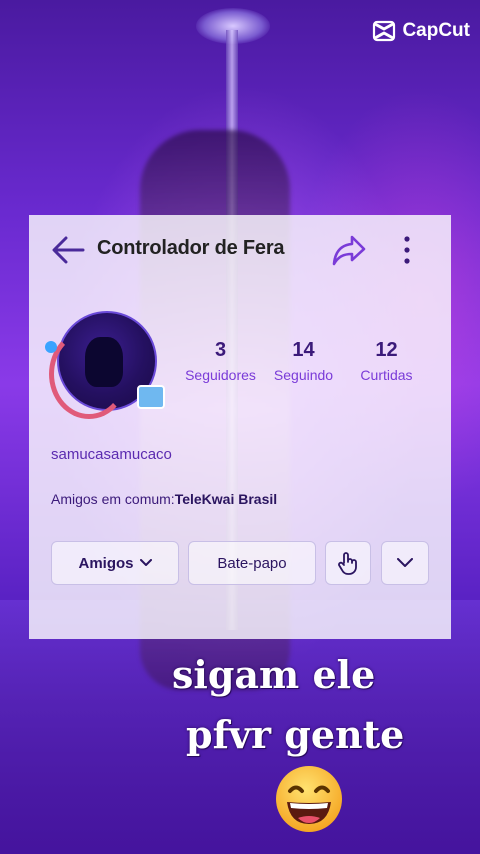  Describe the element at coordinates (226, 499) in the screenshot. I see `mutual-friend-link: TeleKwai Brasil` at that location.